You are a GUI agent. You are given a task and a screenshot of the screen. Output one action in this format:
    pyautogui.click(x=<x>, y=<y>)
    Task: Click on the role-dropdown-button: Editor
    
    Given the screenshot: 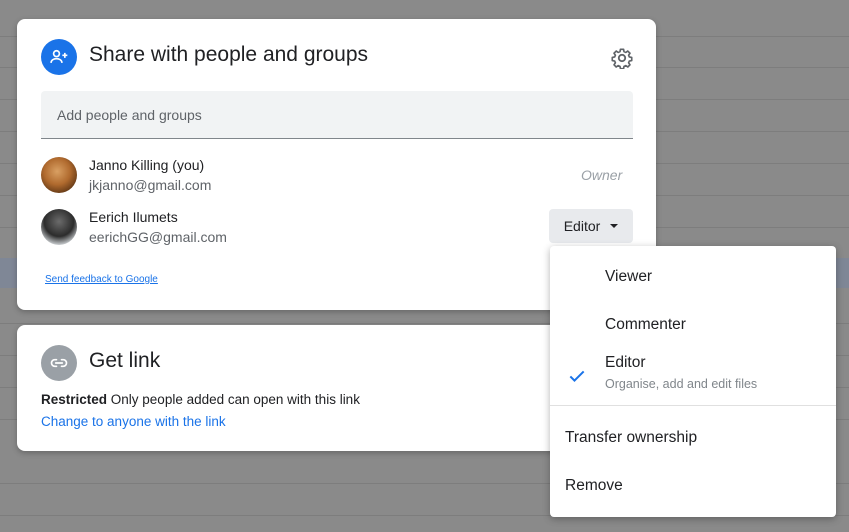 What is the action you would take?
    pyautogui.click(x=591, y=226)
    